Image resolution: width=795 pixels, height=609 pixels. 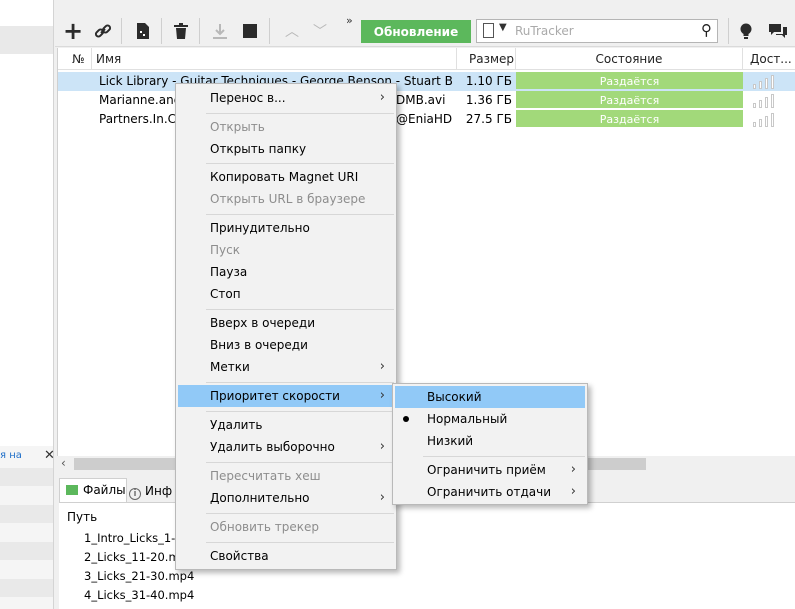 I want to click on menu-item-queue-up: Вверх в очереди, so click(x=286, y=323).